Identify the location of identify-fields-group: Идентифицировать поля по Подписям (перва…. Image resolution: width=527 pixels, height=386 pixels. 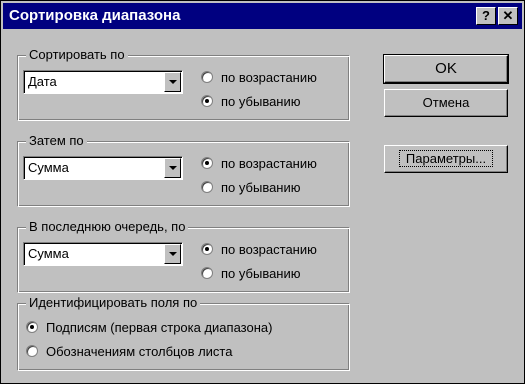
(183, 333).